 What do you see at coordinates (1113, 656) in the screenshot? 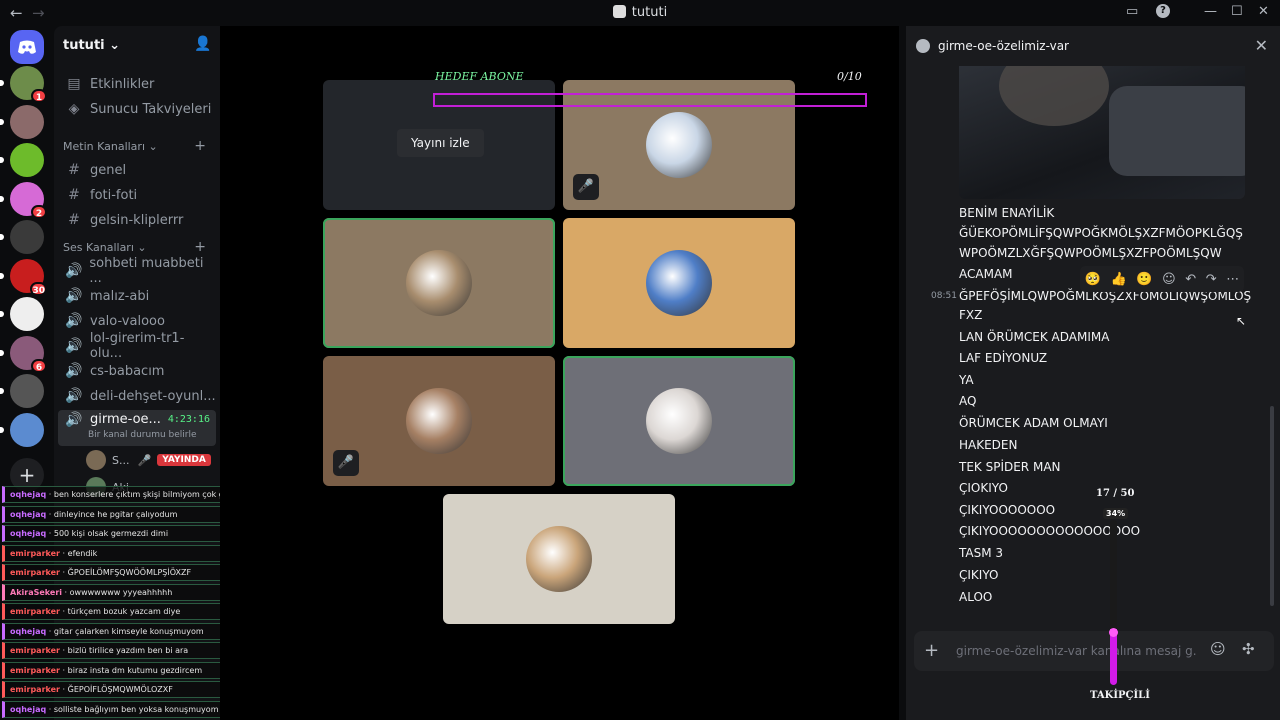
I see `follower-goal-fill` at bounding box center [1113, 656].